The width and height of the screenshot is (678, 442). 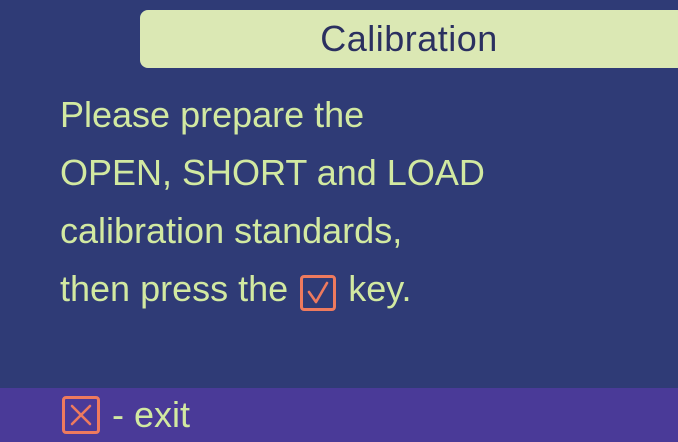 I want to click on message-line-3: calibration standards,, so click(x=231, y=230).